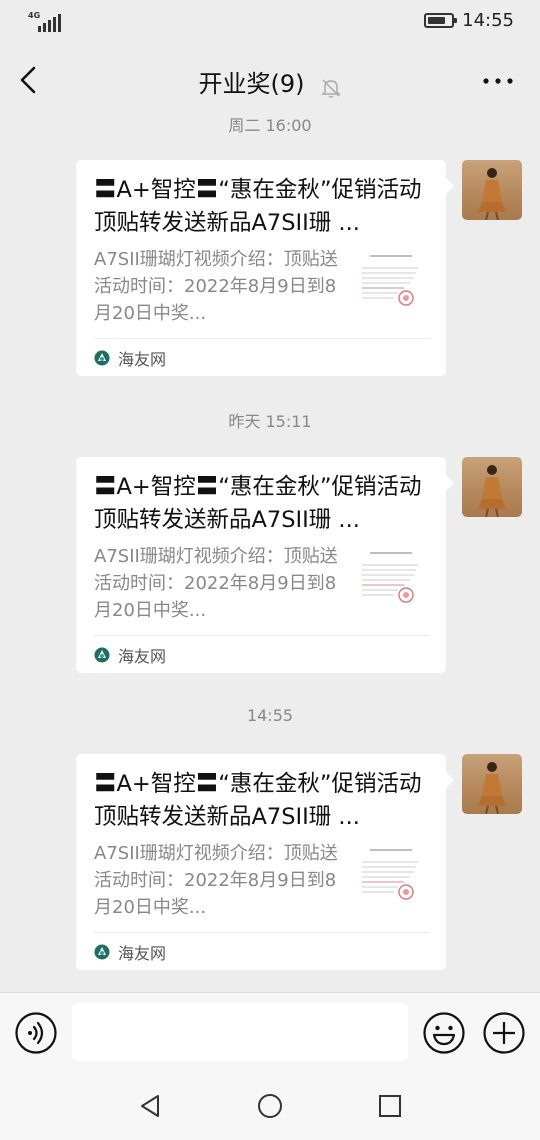 The image size is (540, 1140). What do you see at coordinates (49, 23) in the screenshot?
I see `signal-bars-icon` at bounding box center [49, 23].